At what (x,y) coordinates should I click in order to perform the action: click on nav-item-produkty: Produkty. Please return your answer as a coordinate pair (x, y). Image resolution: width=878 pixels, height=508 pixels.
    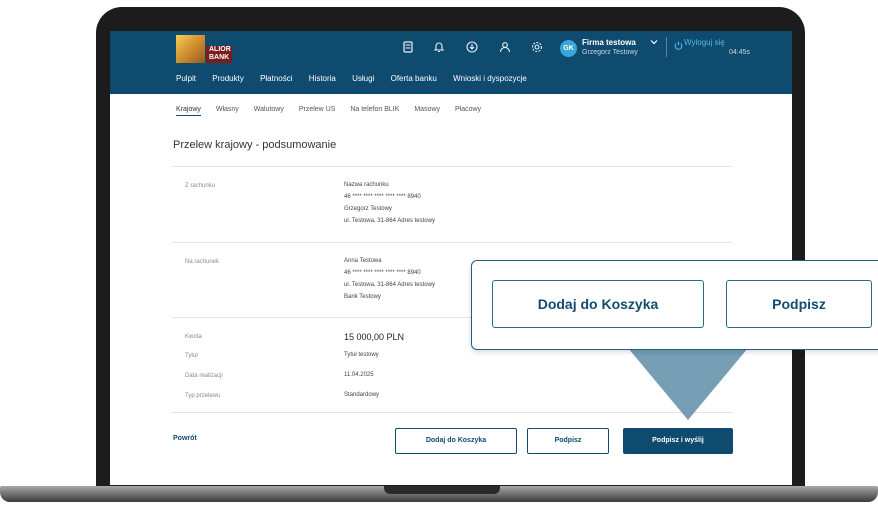
    Looking at the image, I should click on (228, 78).